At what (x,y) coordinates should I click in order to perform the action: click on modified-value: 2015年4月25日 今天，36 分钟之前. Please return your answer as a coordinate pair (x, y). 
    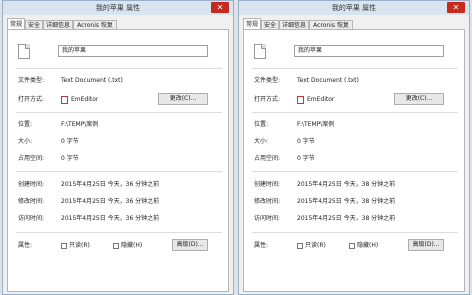
    Looking at the image, I should click on (110, 201).